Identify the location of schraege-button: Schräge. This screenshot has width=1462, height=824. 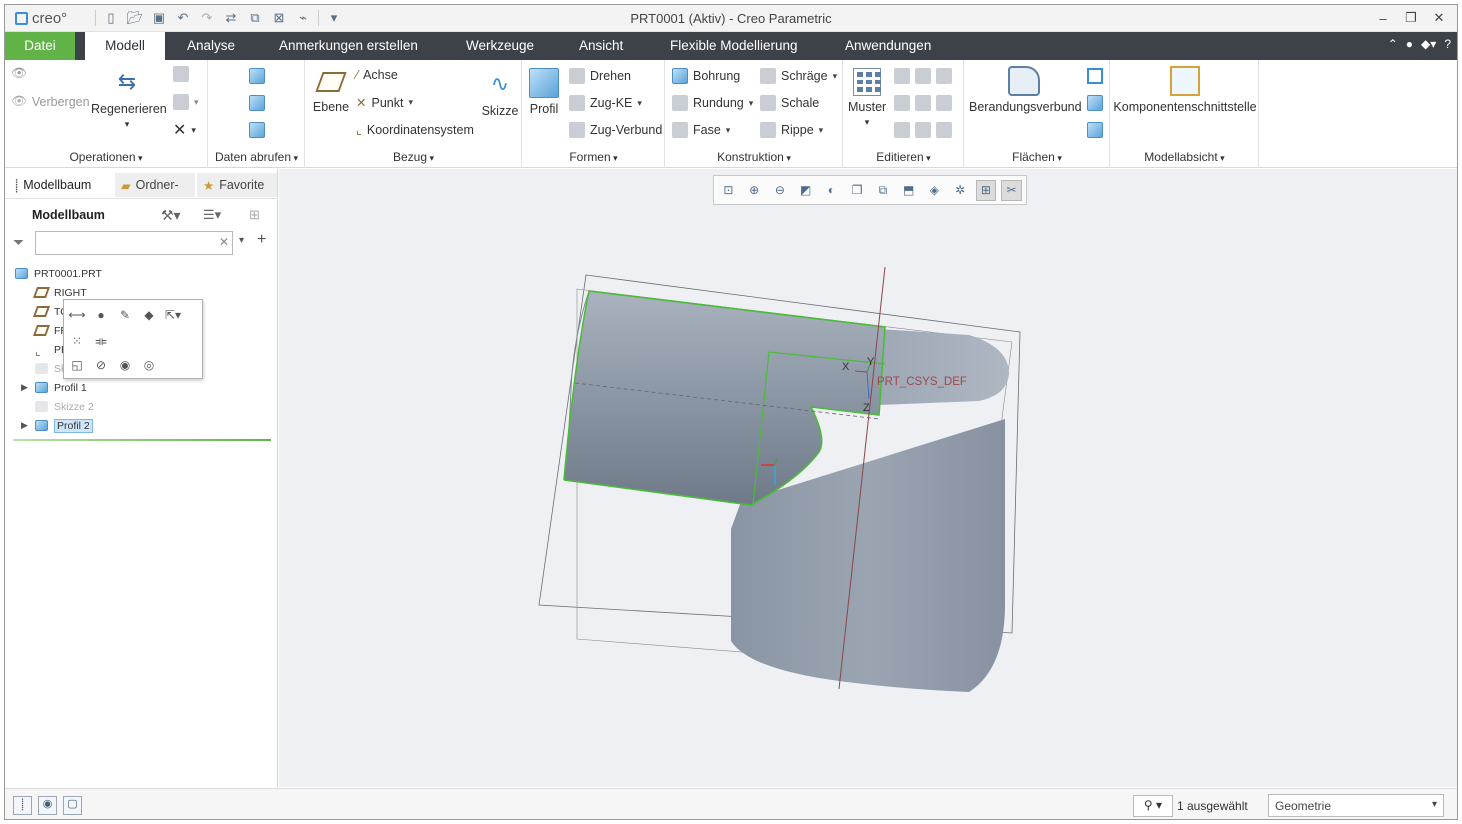
(798, 76).